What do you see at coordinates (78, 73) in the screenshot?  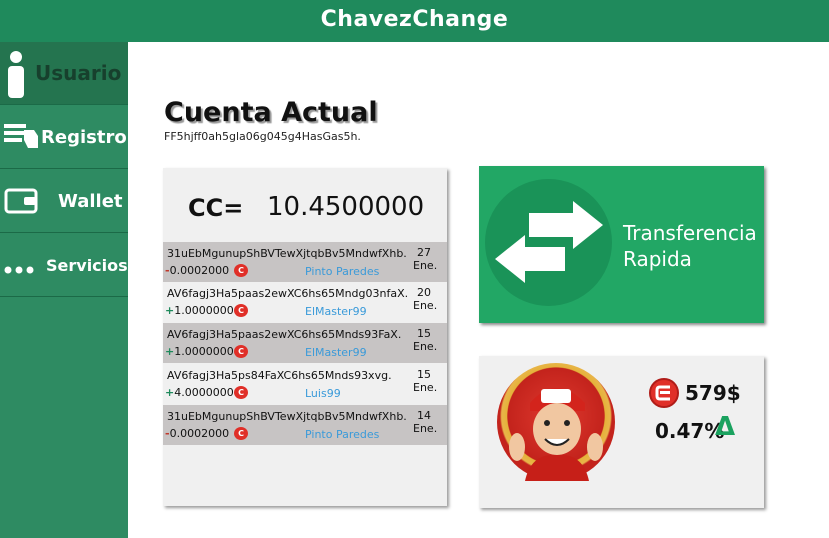 I see `sidebar-item-label: Usuario` at bounding box center [78, 73].